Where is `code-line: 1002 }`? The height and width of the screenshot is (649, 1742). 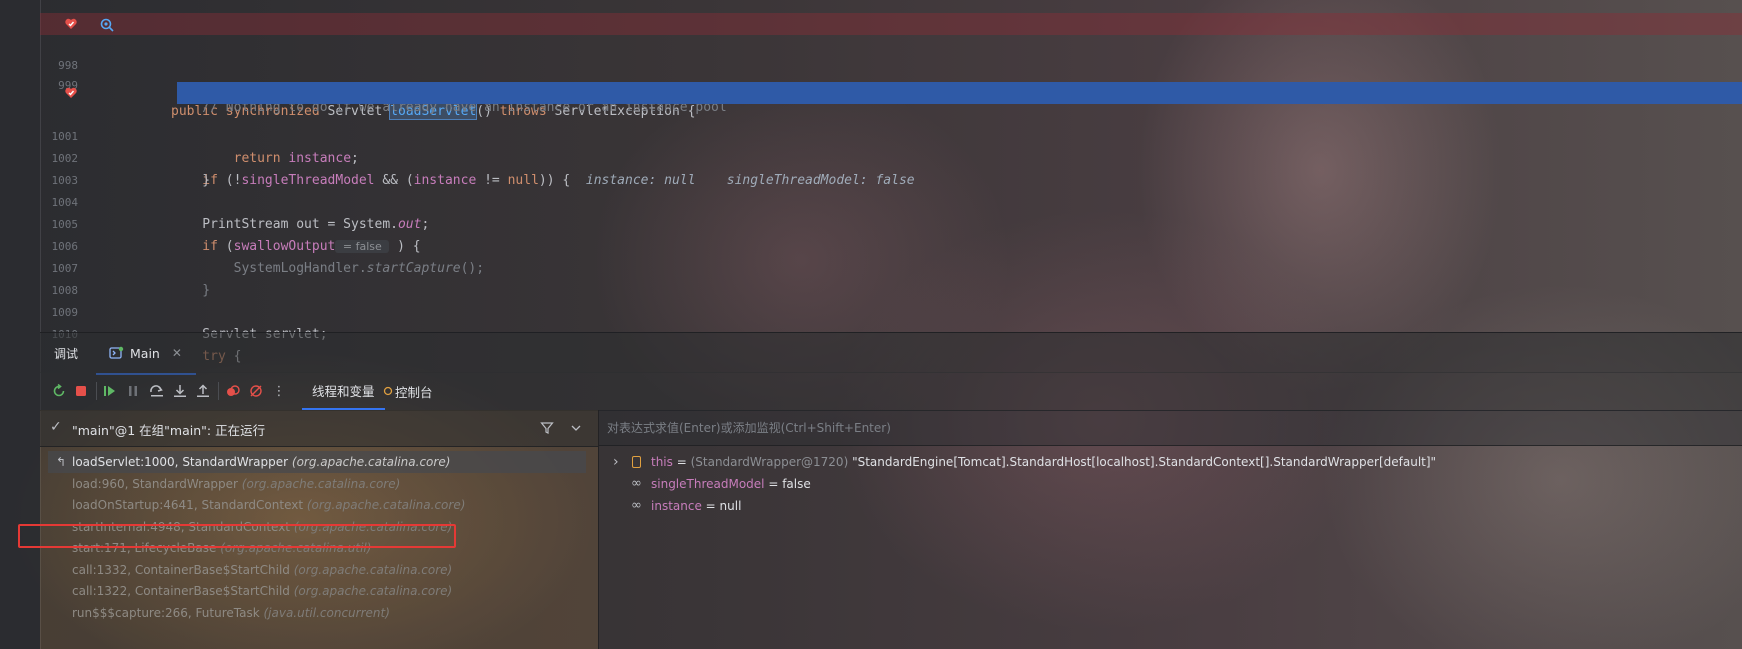
code-line: 1002 } is located at coordinates (891, 157).